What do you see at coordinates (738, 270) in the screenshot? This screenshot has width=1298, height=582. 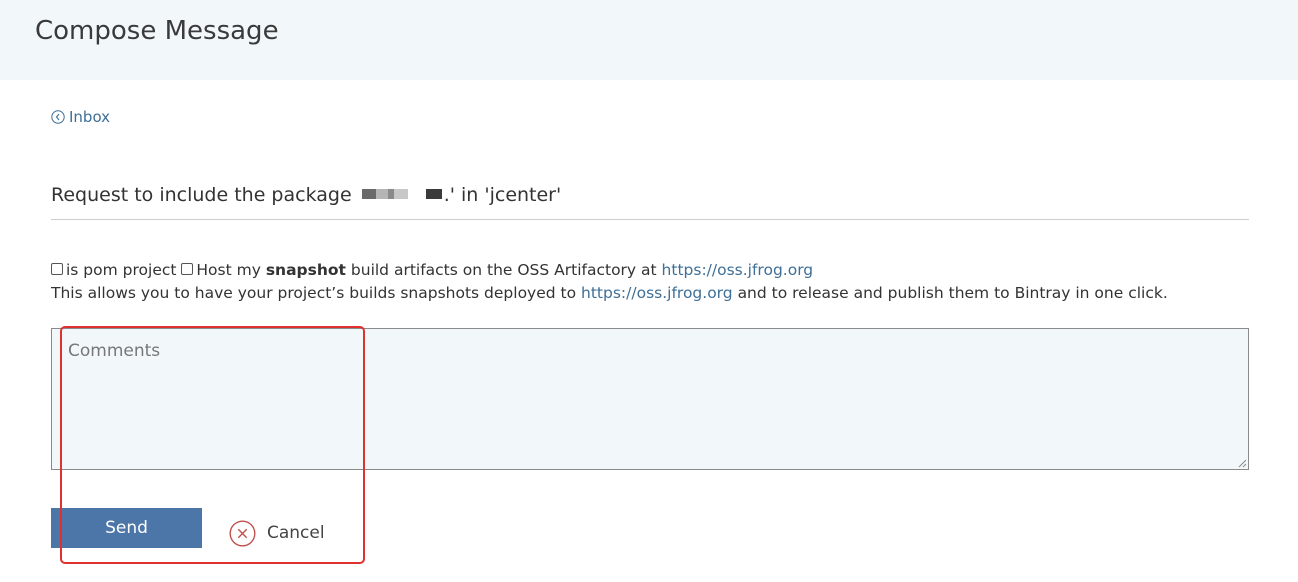 I see `oss-jfrog-link-1: https://oss.jfrog.org` at bounding box center [738, 270].